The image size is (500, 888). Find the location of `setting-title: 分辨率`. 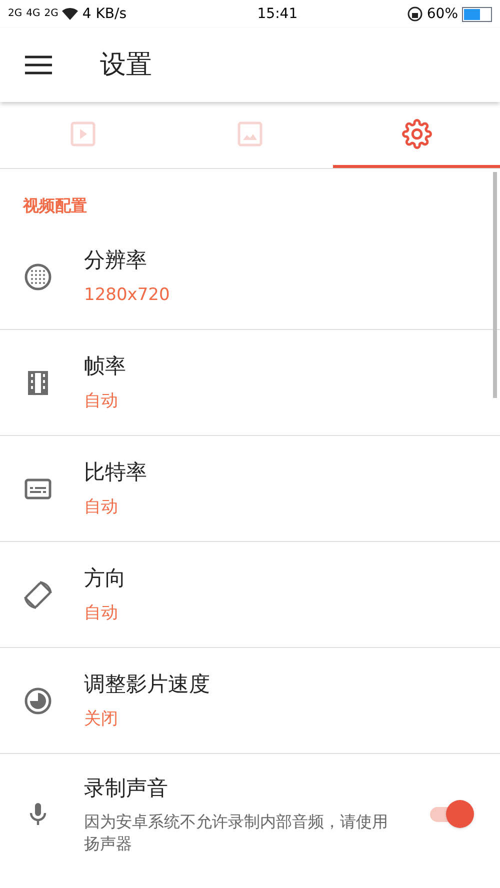

setting-title: 分辨率 is located at coordinates (116, 260).